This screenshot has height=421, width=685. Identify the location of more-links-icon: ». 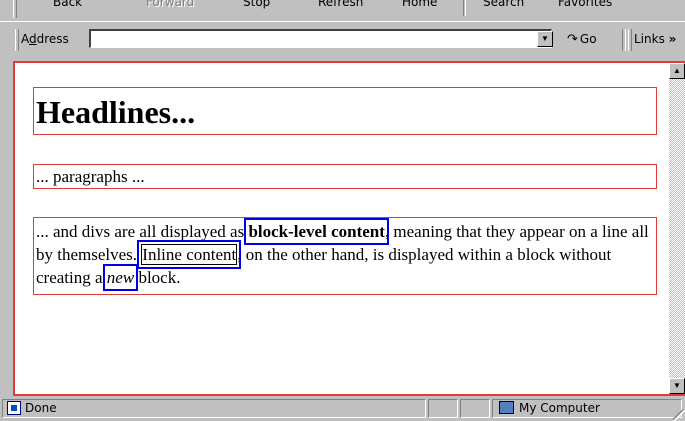
(672, 39).